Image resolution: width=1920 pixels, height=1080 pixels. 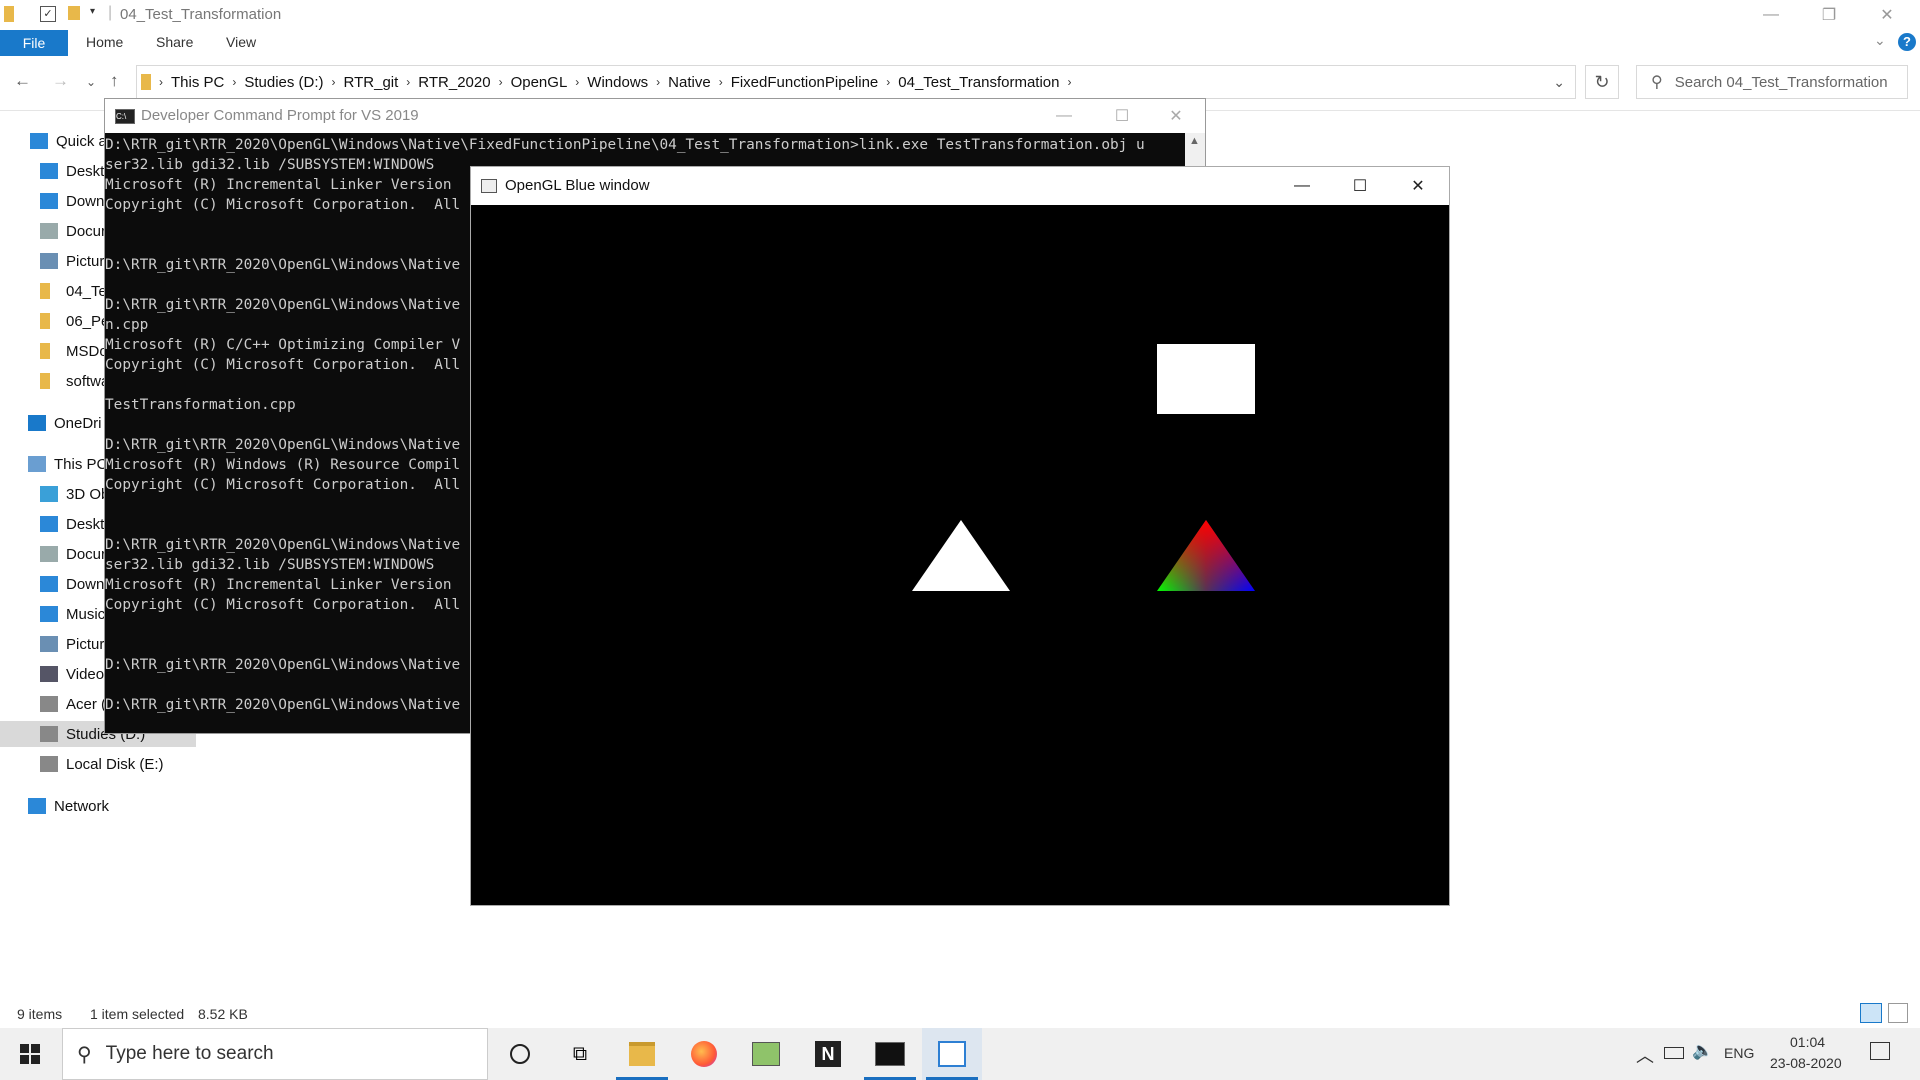 What do you see at coordinates (1645, 1055) in the screenshot?
I see `show-hidden-icons-icon: ︿` at bounding box center [1645, 1055].